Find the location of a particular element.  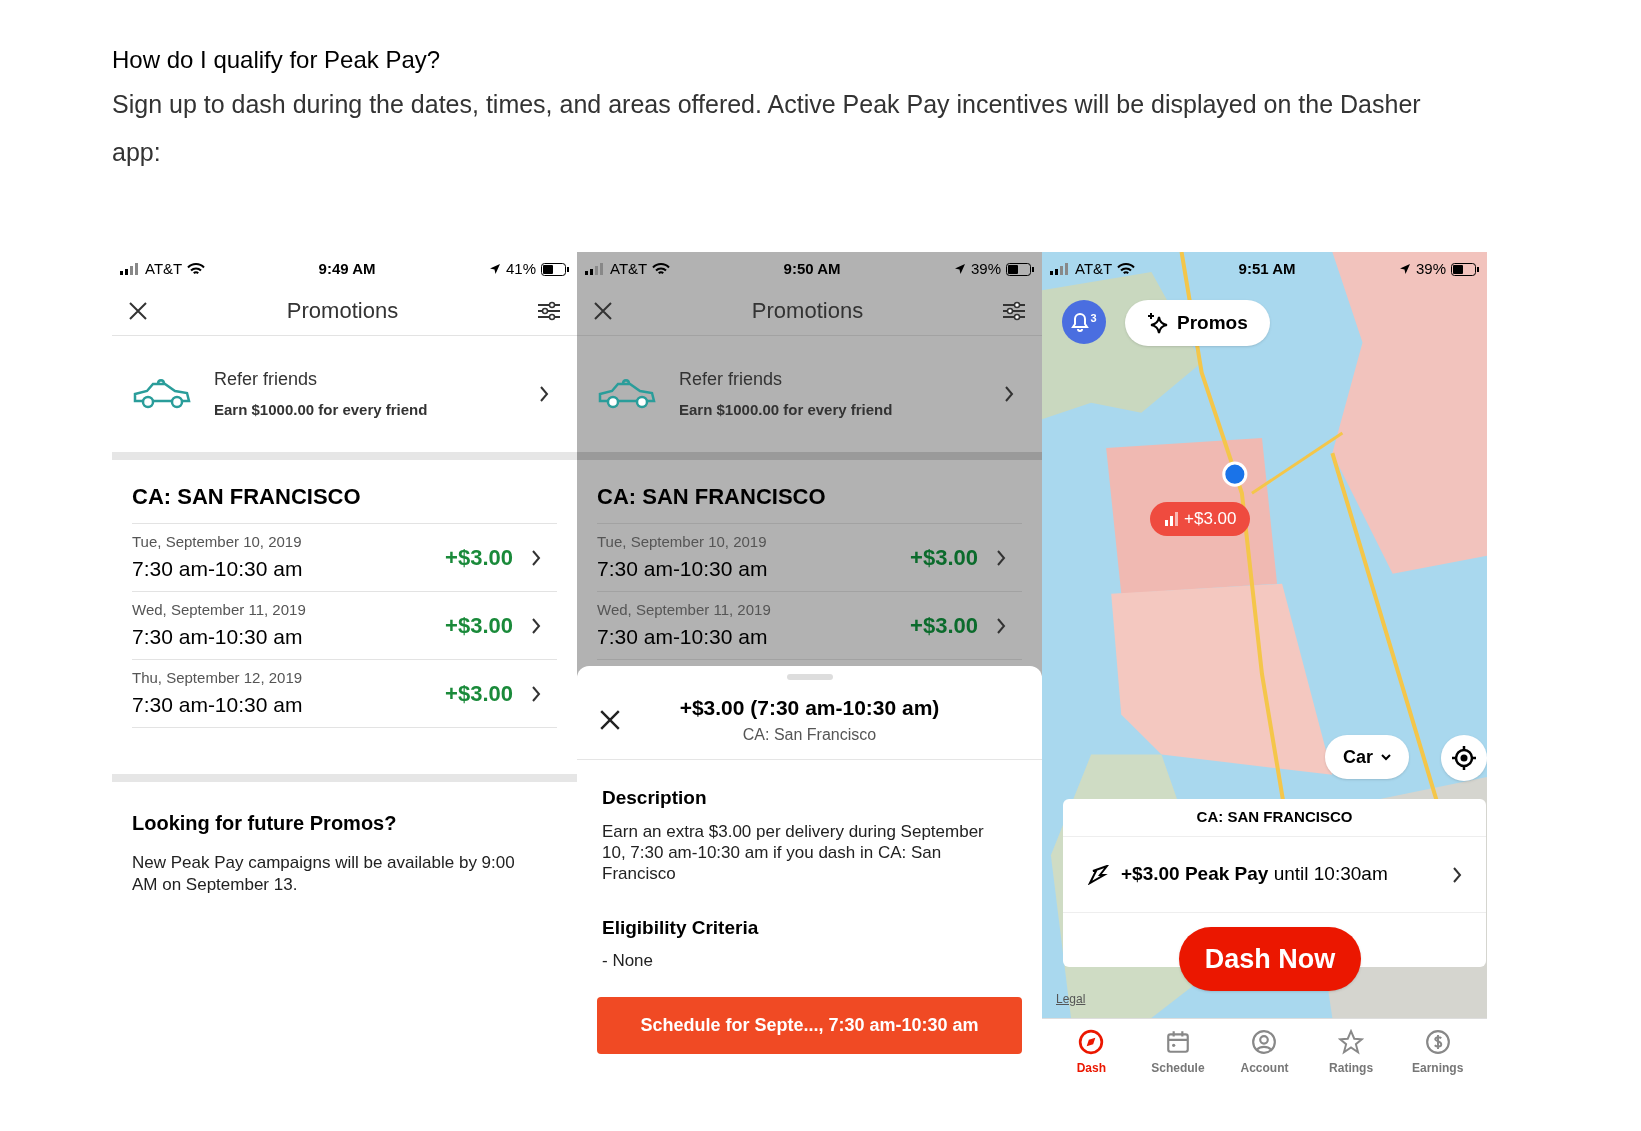

peak-pay-offer: +$3.00 Peak Pay until 10:30am is located at coordinates (1255, 874).